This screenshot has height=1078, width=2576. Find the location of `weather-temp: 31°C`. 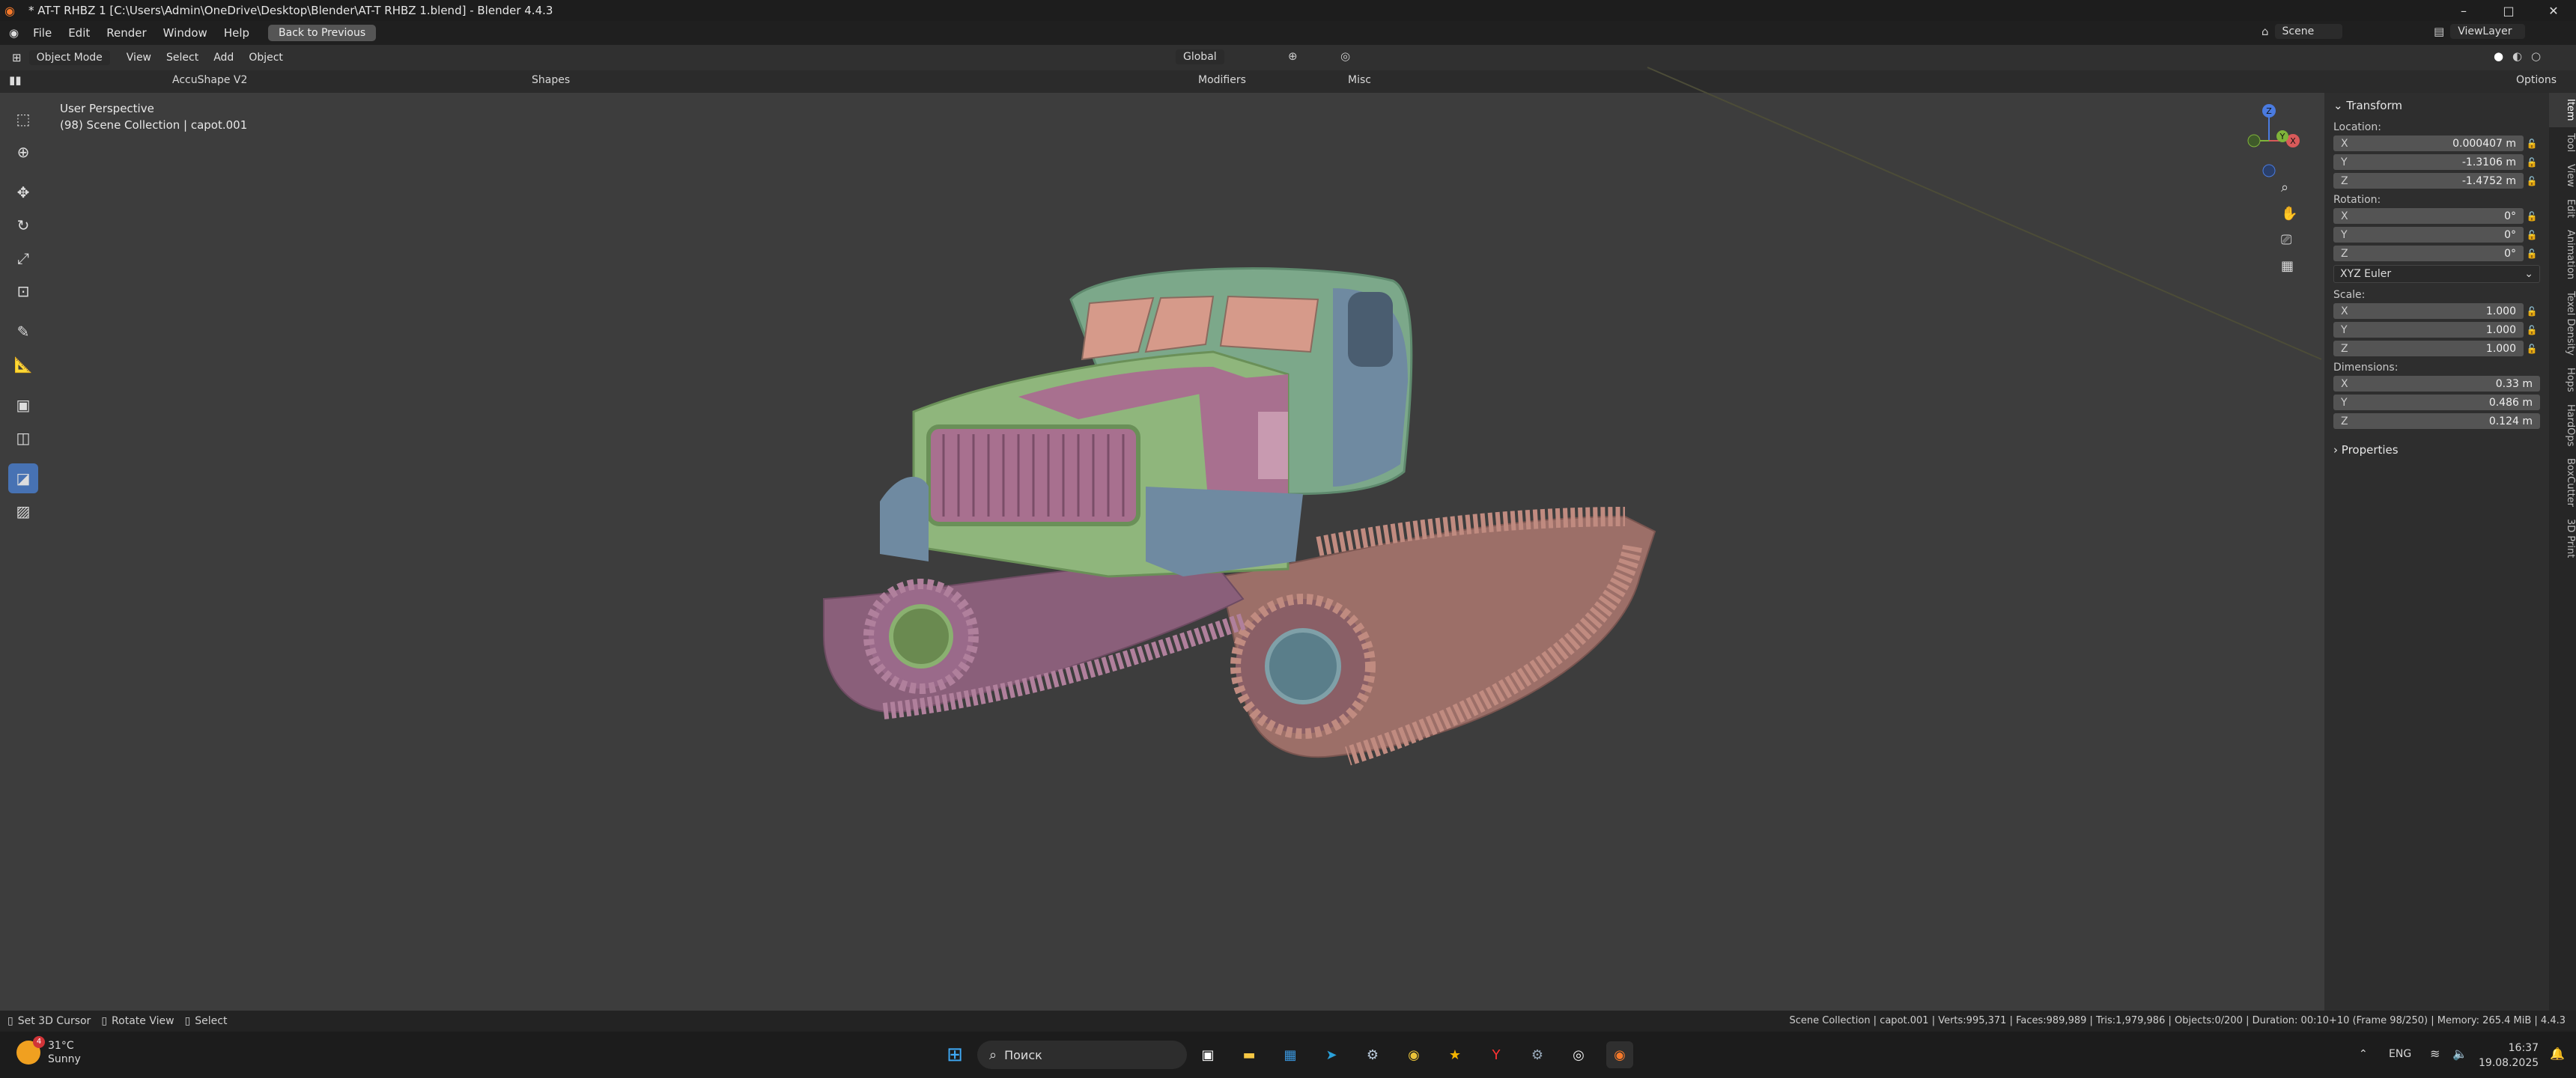

weather-temp: 31°C is located at coordinates (61, 1046).